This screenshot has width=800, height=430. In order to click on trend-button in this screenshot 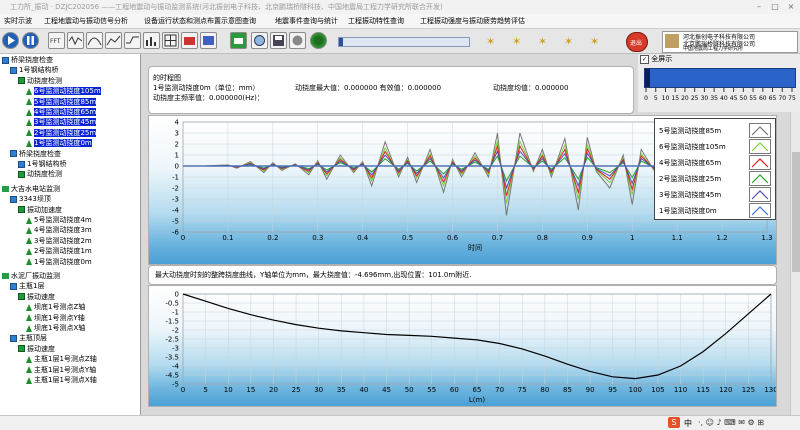, I will do `click(132, 40)`.